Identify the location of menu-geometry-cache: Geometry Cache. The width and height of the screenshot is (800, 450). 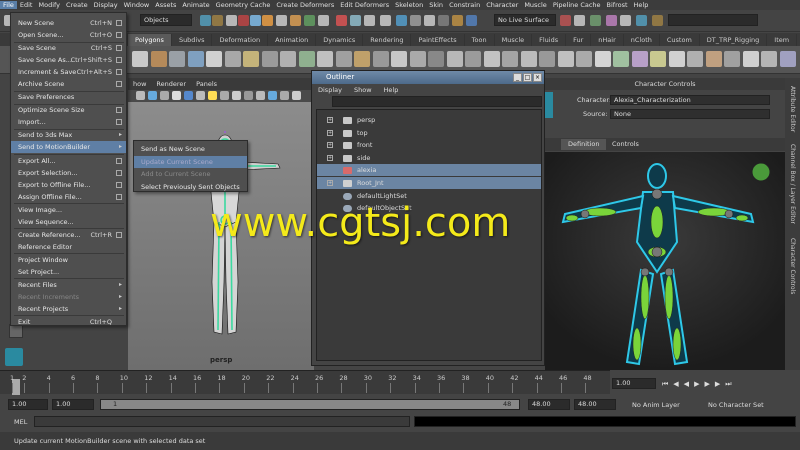
(243, 5).